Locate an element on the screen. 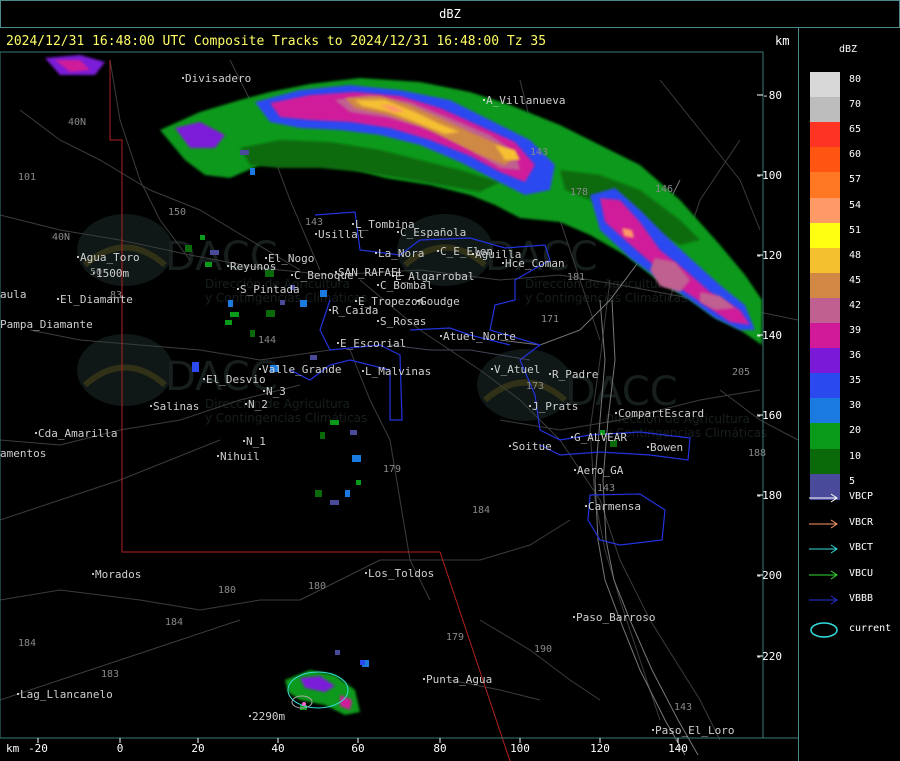 The width and height of the screenshot is (900, 761). track-legend-label: VBBB is located at coordinates (861, 598).